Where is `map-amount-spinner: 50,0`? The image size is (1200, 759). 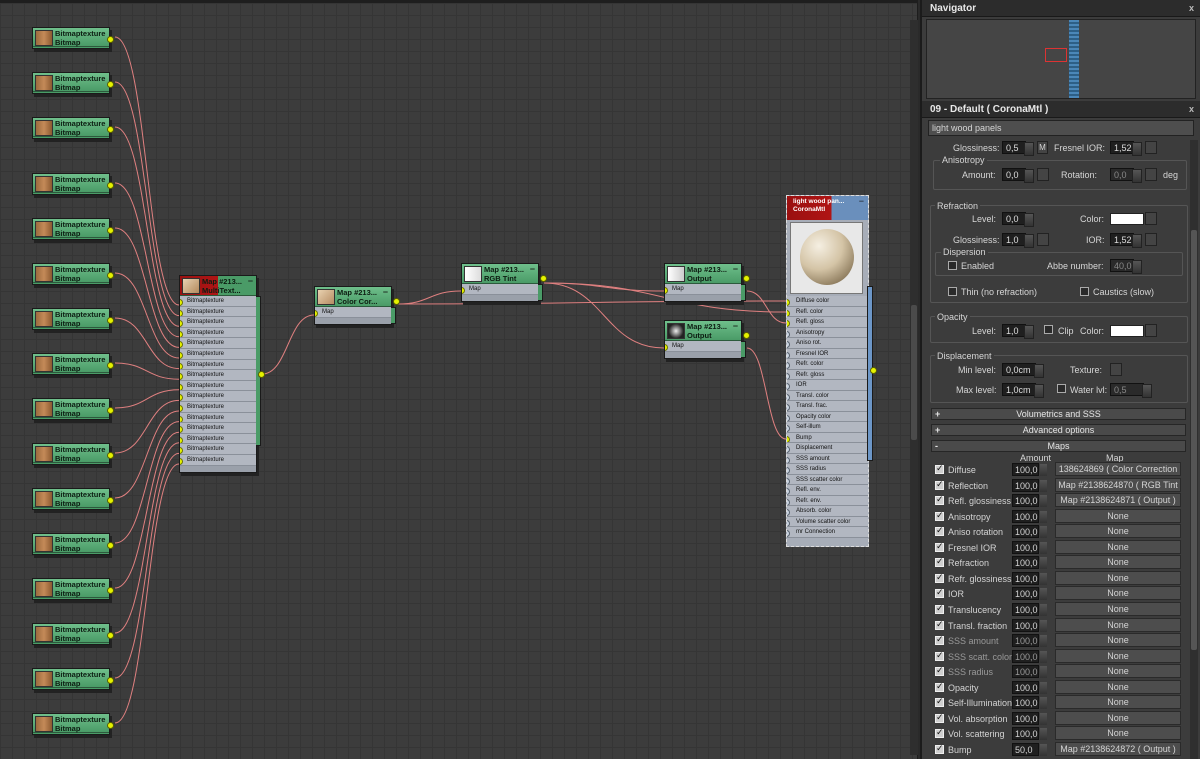
map-amount-spinner: 50,0 is located at coordinates (1029, 749).